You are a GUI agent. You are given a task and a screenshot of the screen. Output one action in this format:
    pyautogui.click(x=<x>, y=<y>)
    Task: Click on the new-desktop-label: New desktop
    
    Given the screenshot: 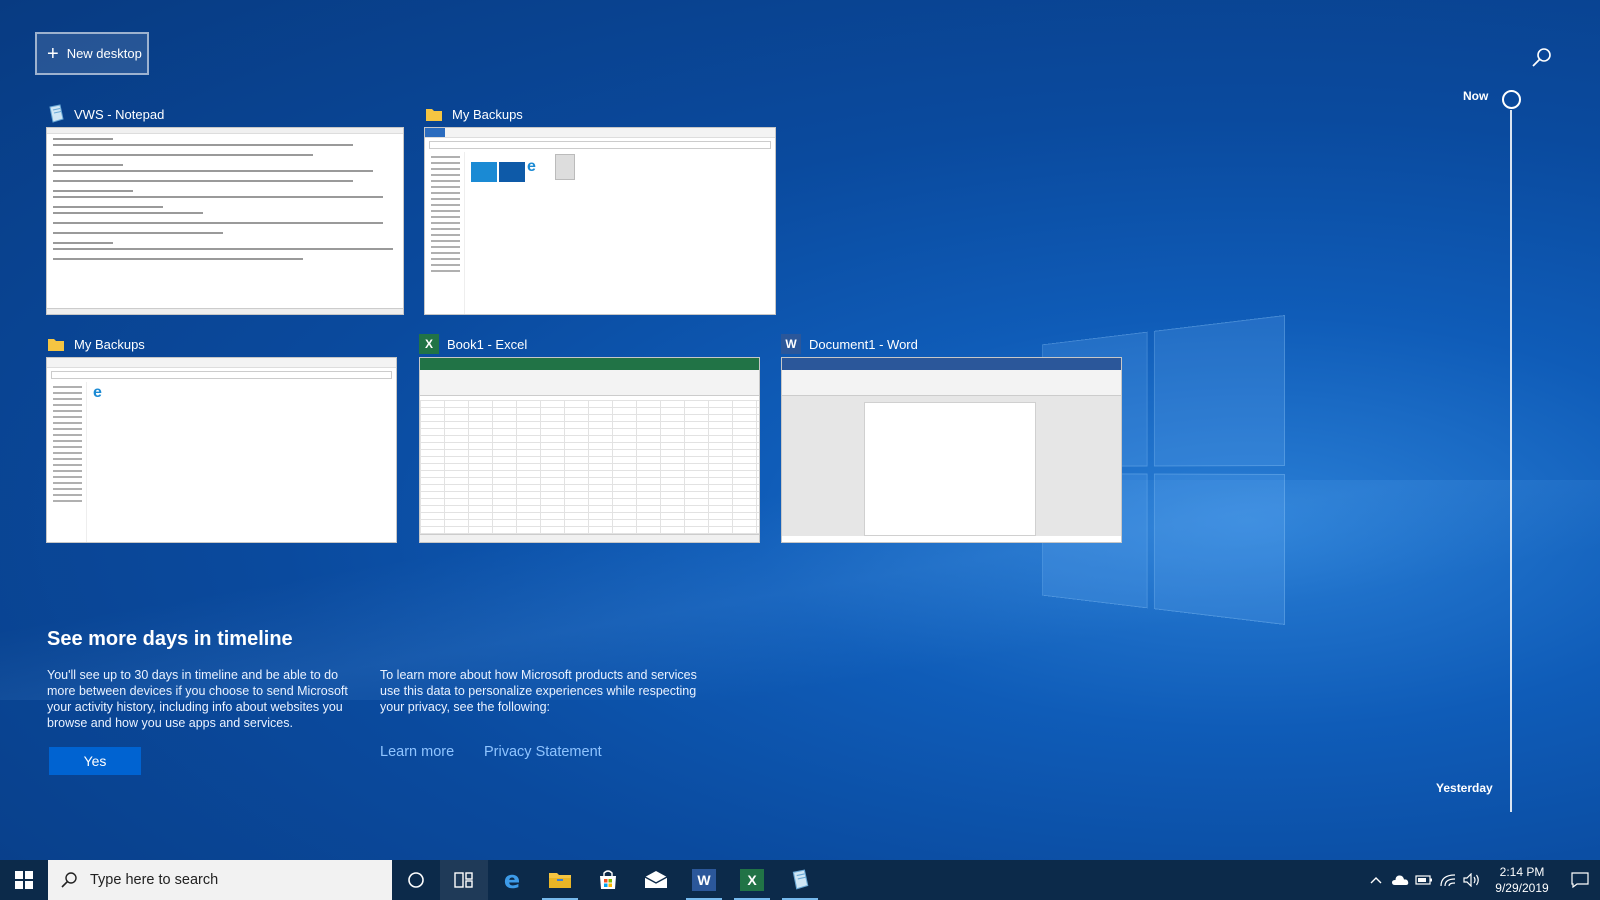 What is the action you would take?
    pyautogui.click(x=104, y=53)
    